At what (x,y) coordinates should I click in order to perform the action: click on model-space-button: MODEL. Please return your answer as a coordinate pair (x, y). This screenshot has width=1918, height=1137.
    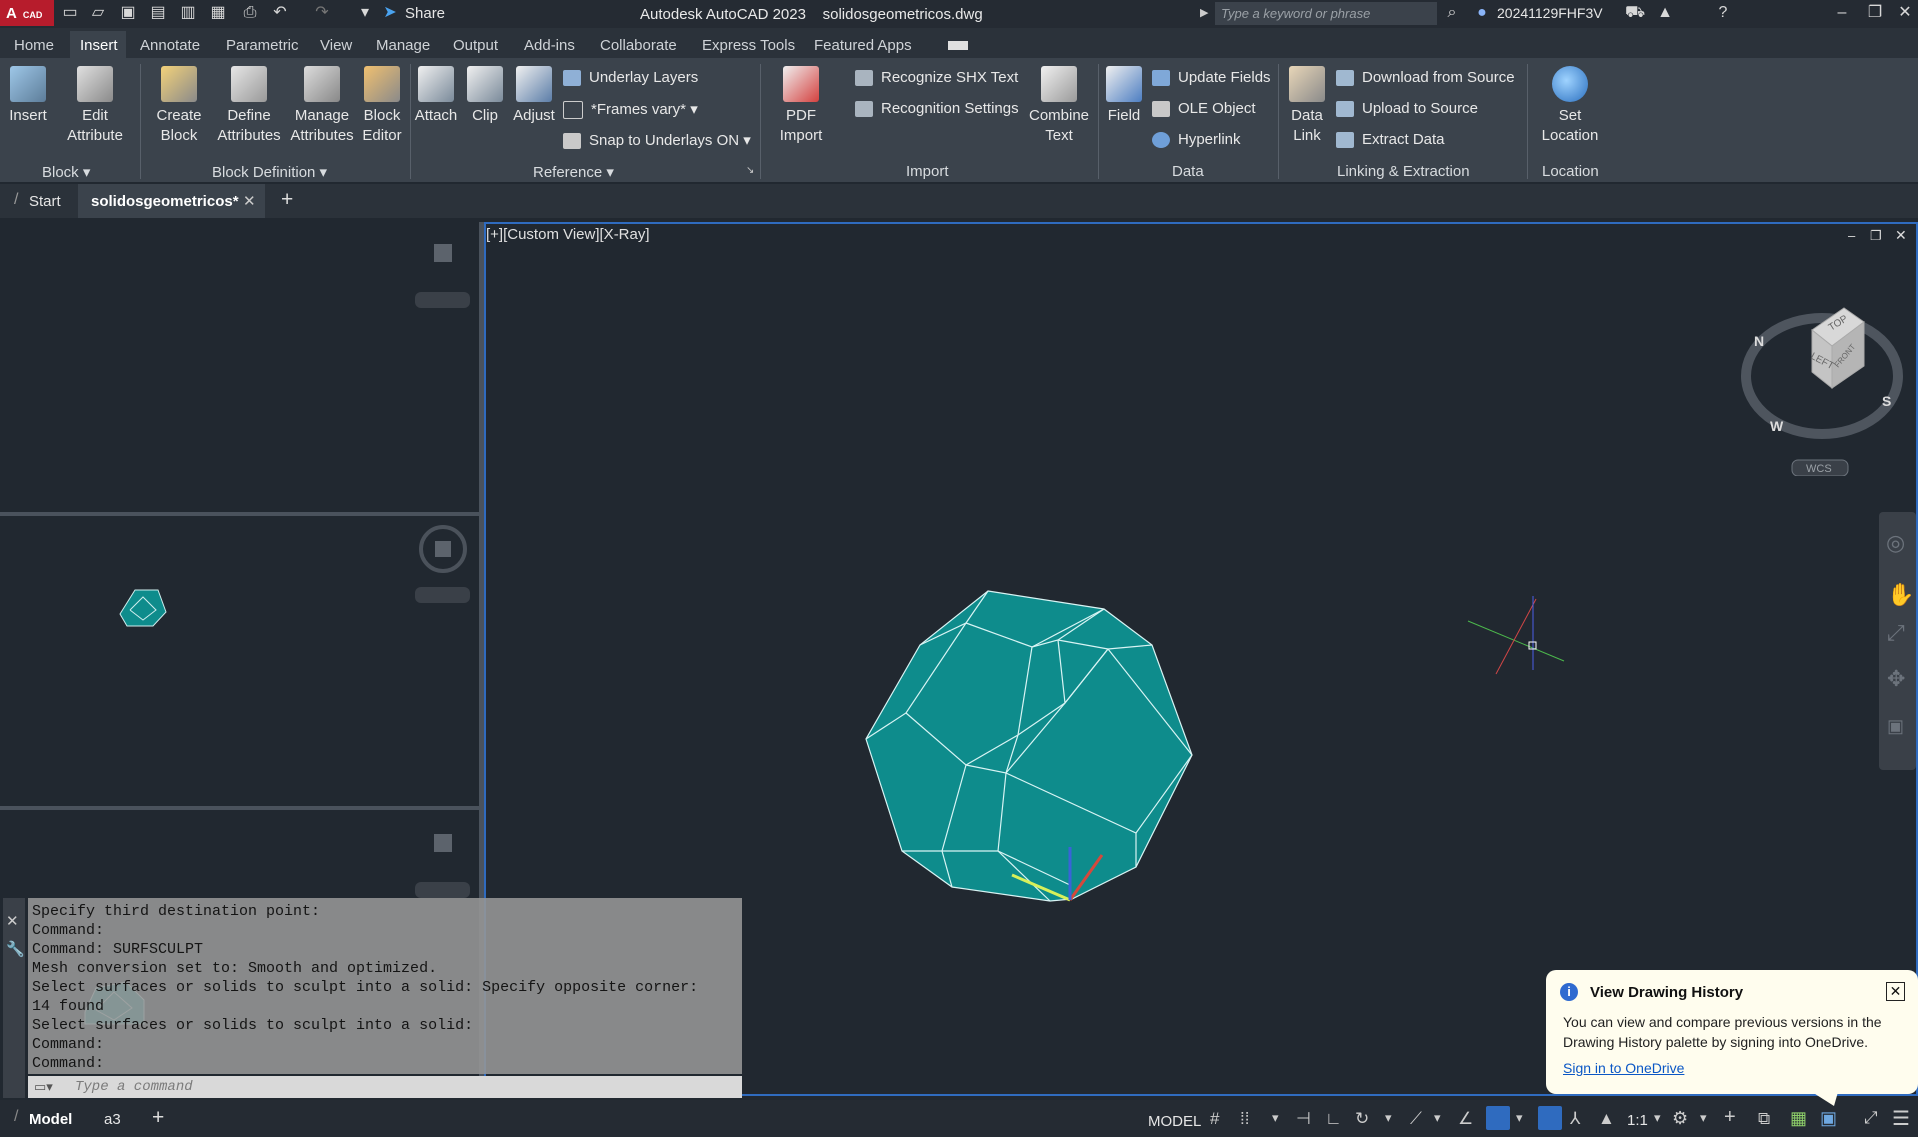
    Looking at the image, I should click on (1174, 1121).